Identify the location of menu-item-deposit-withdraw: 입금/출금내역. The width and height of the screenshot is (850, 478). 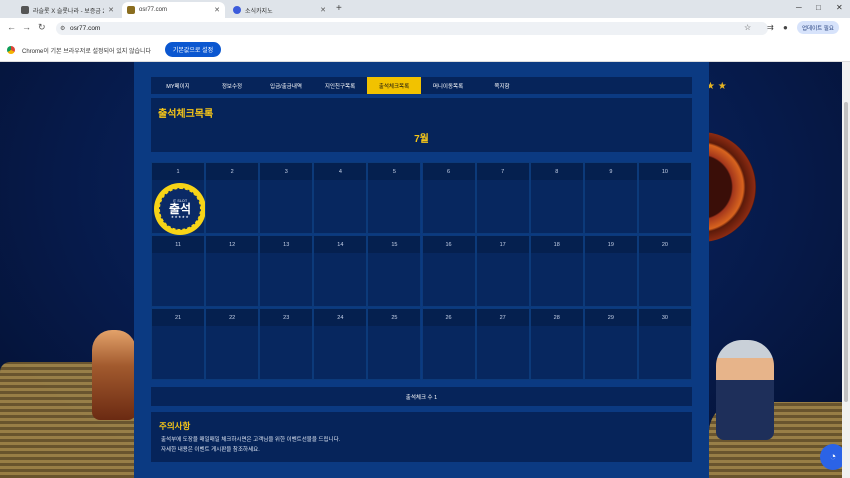
(286, 85).